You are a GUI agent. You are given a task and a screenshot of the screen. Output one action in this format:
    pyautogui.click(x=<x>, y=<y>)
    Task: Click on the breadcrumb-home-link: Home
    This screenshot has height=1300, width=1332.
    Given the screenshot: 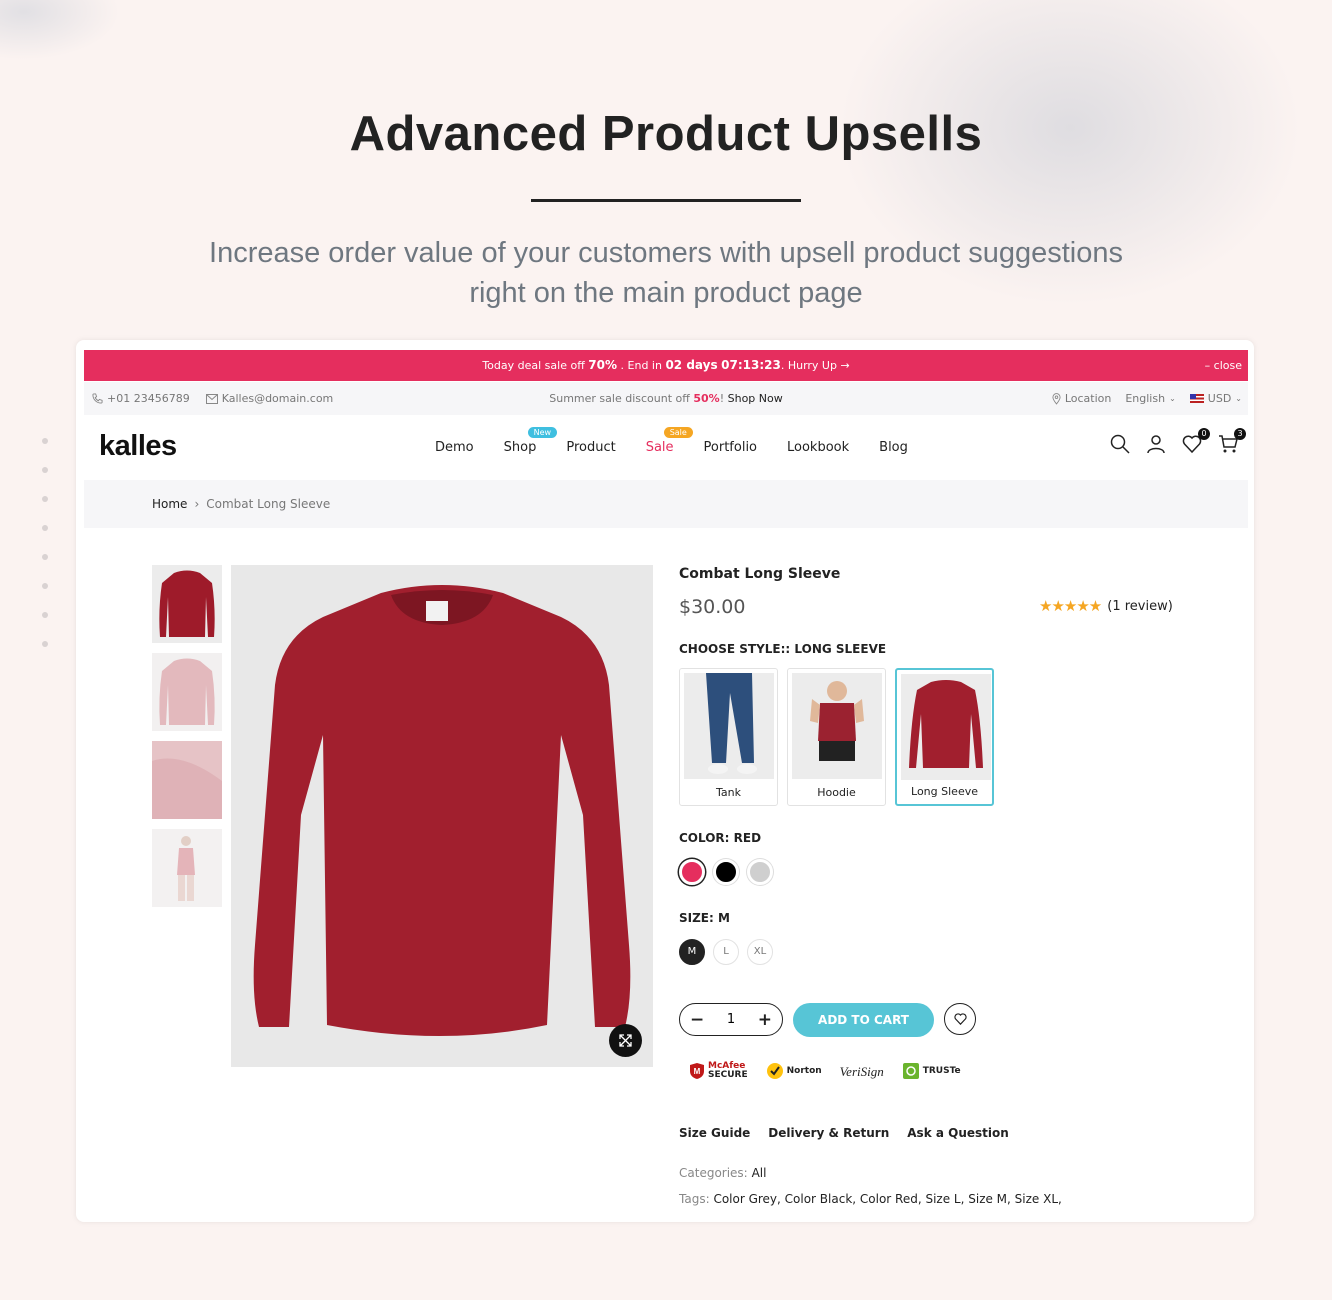 What is the action you would take?
    pyautogui.click(x=169, y=504)
    